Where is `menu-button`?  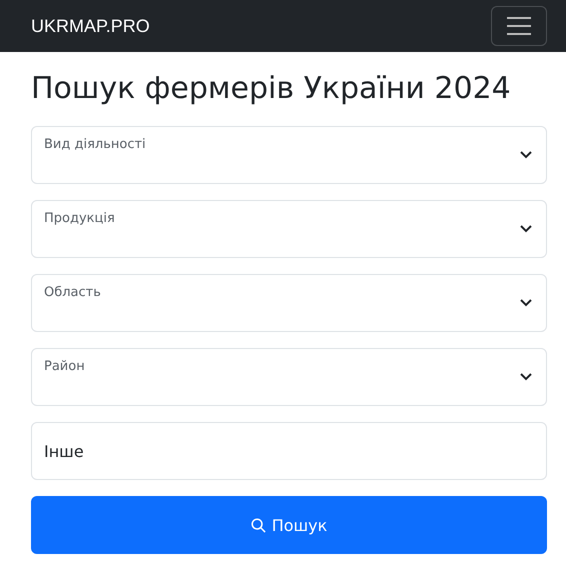
menu-button is located at coordinates (519, 26).